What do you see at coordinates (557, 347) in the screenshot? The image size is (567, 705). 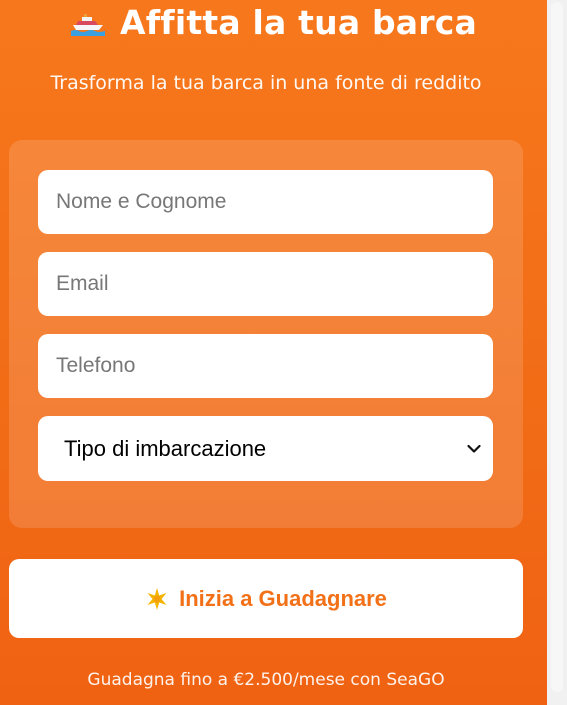 I see `scrollbar-thumb` at bounding box center [557, 347].